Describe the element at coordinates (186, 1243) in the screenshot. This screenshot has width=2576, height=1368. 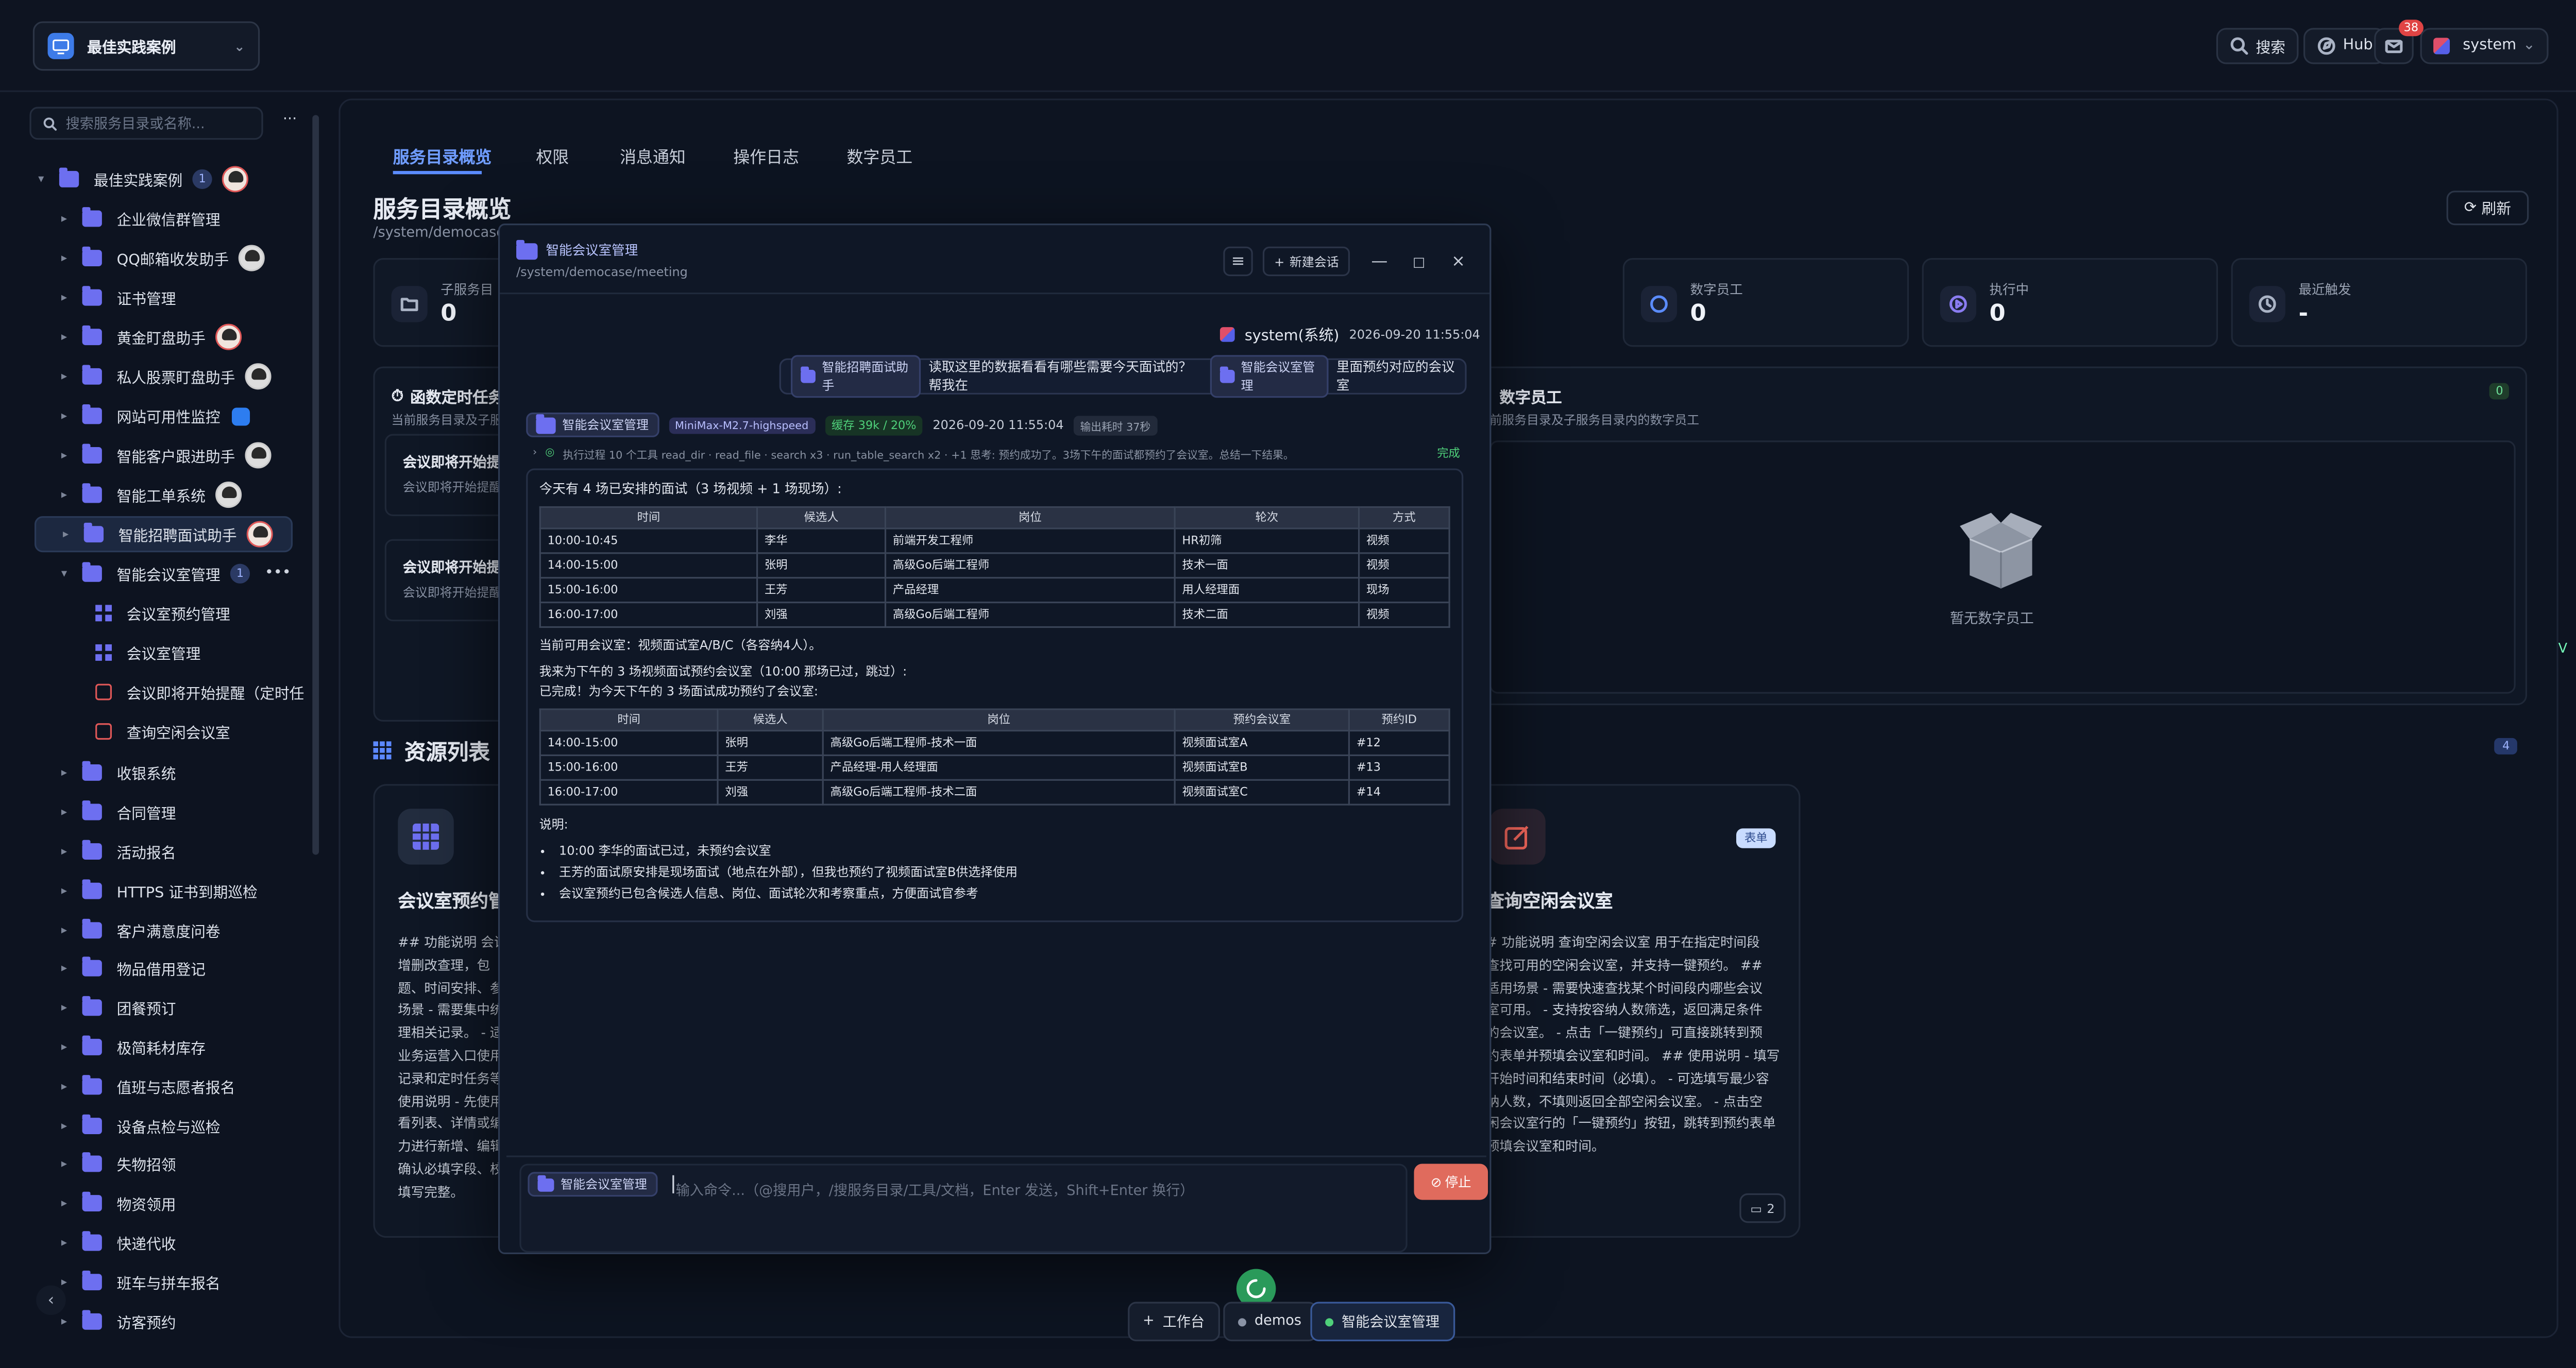
I see `tree-item: ▸ 快递代收` at that location.